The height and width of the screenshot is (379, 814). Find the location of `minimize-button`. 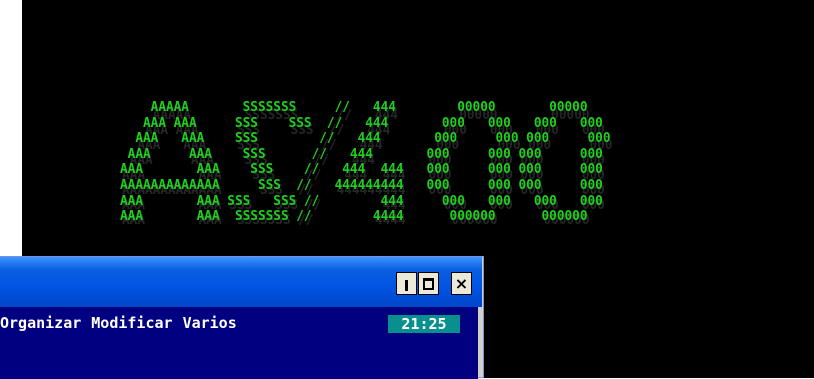

minimize-button is located at coordinates (406, 283).